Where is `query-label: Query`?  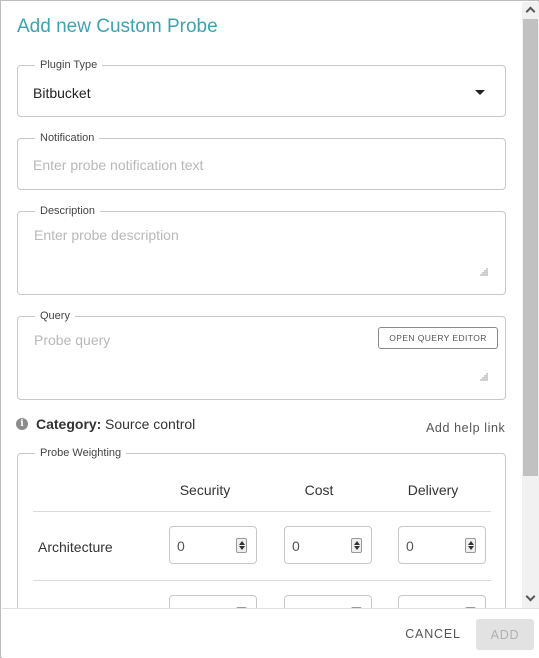 query-label: Query is located at coordinates (55, 316).